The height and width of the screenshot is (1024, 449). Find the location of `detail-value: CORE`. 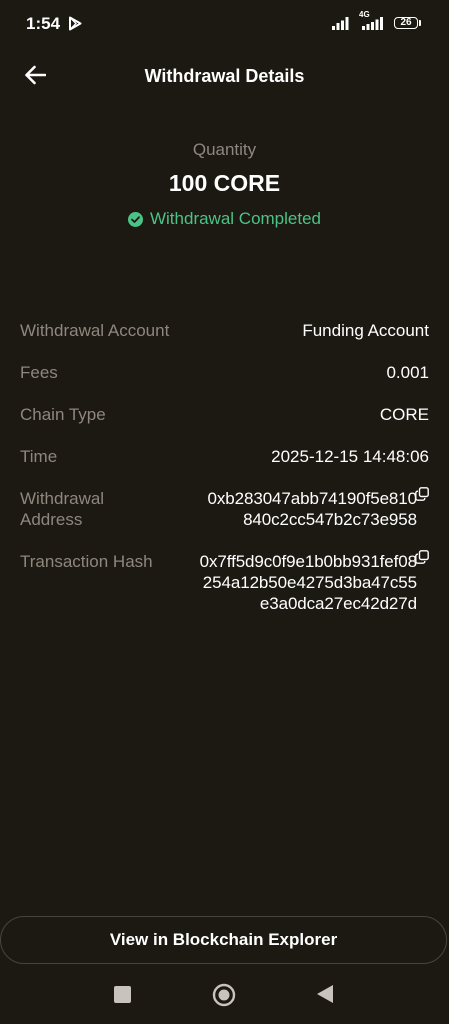

detail-value: CORE is located at coordinates (404, 414).